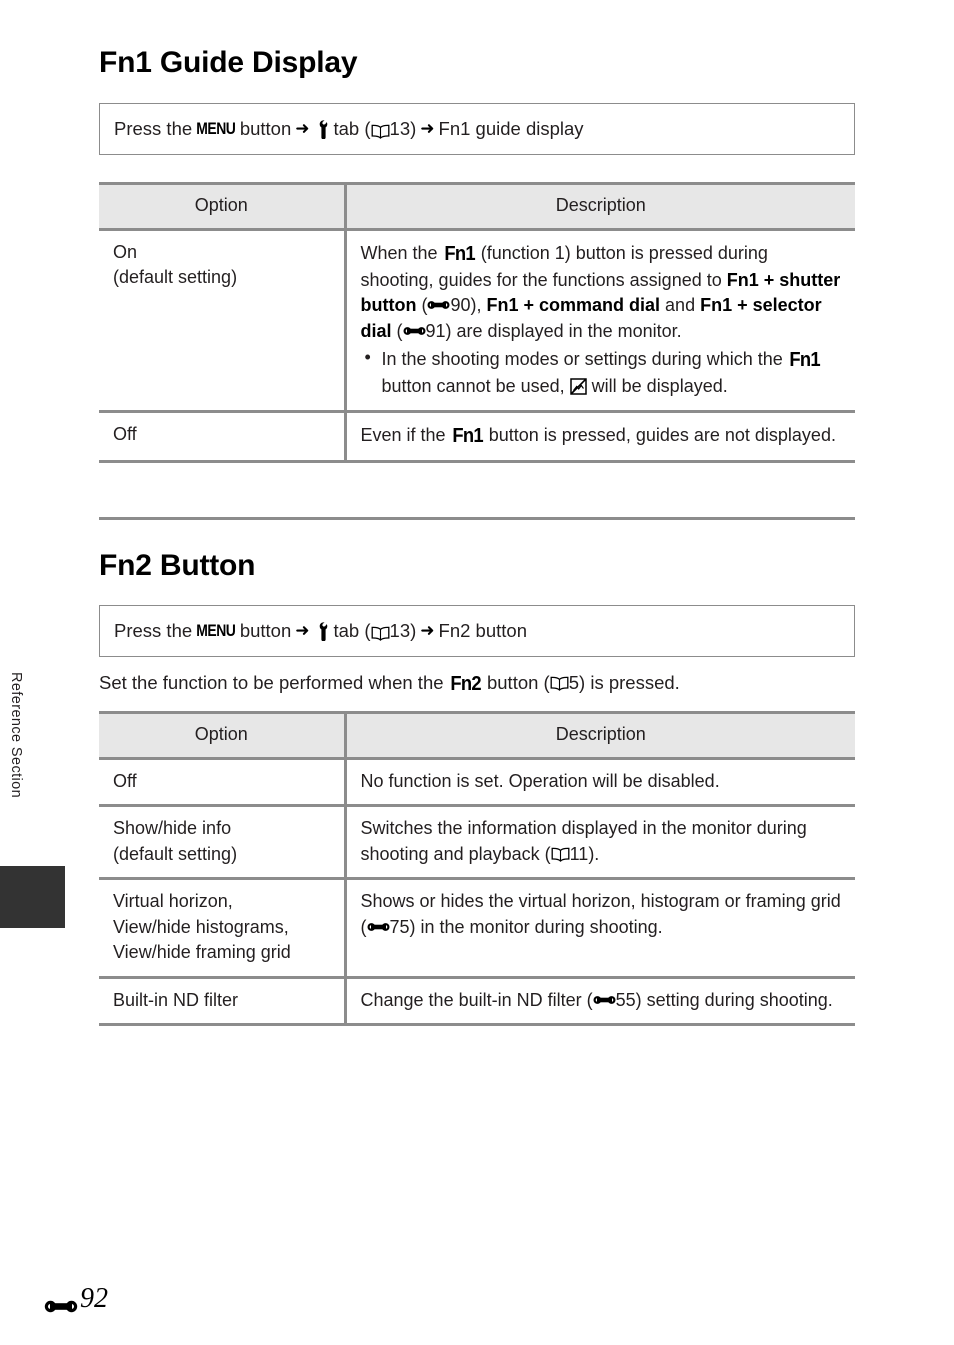  I want to click on desc-ref: 75, so click(399, 926).